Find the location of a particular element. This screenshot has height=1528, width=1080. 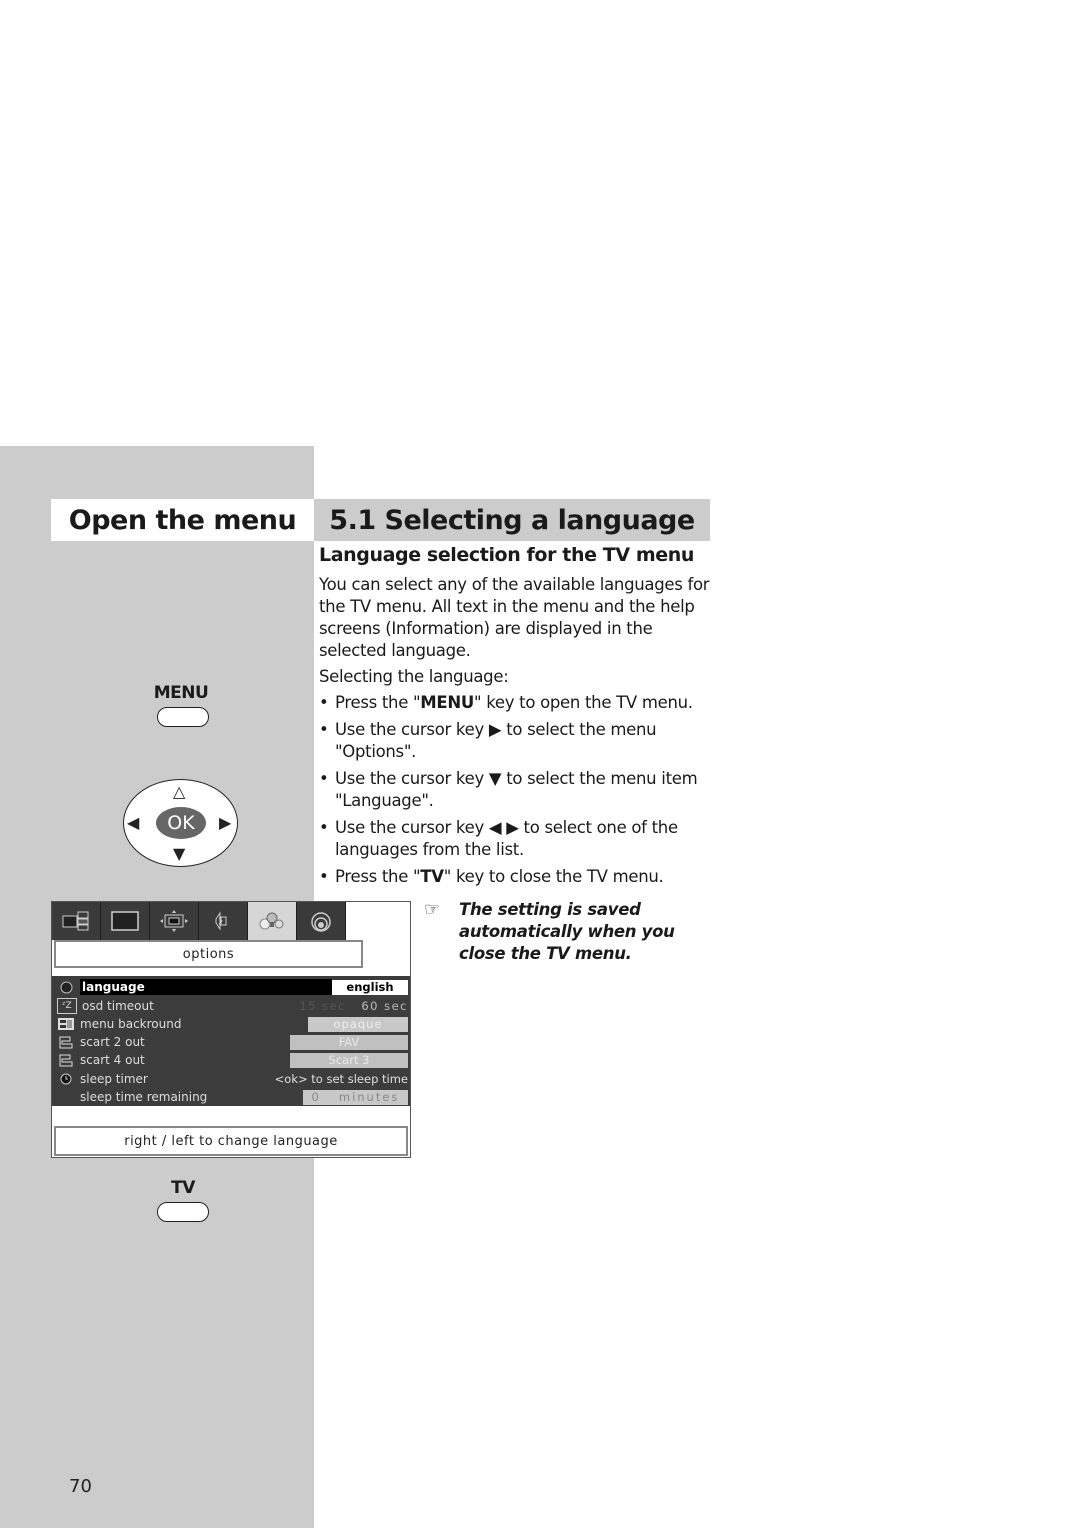

scart-4-value: Scart 3 is located at coordinates (349, 1060).